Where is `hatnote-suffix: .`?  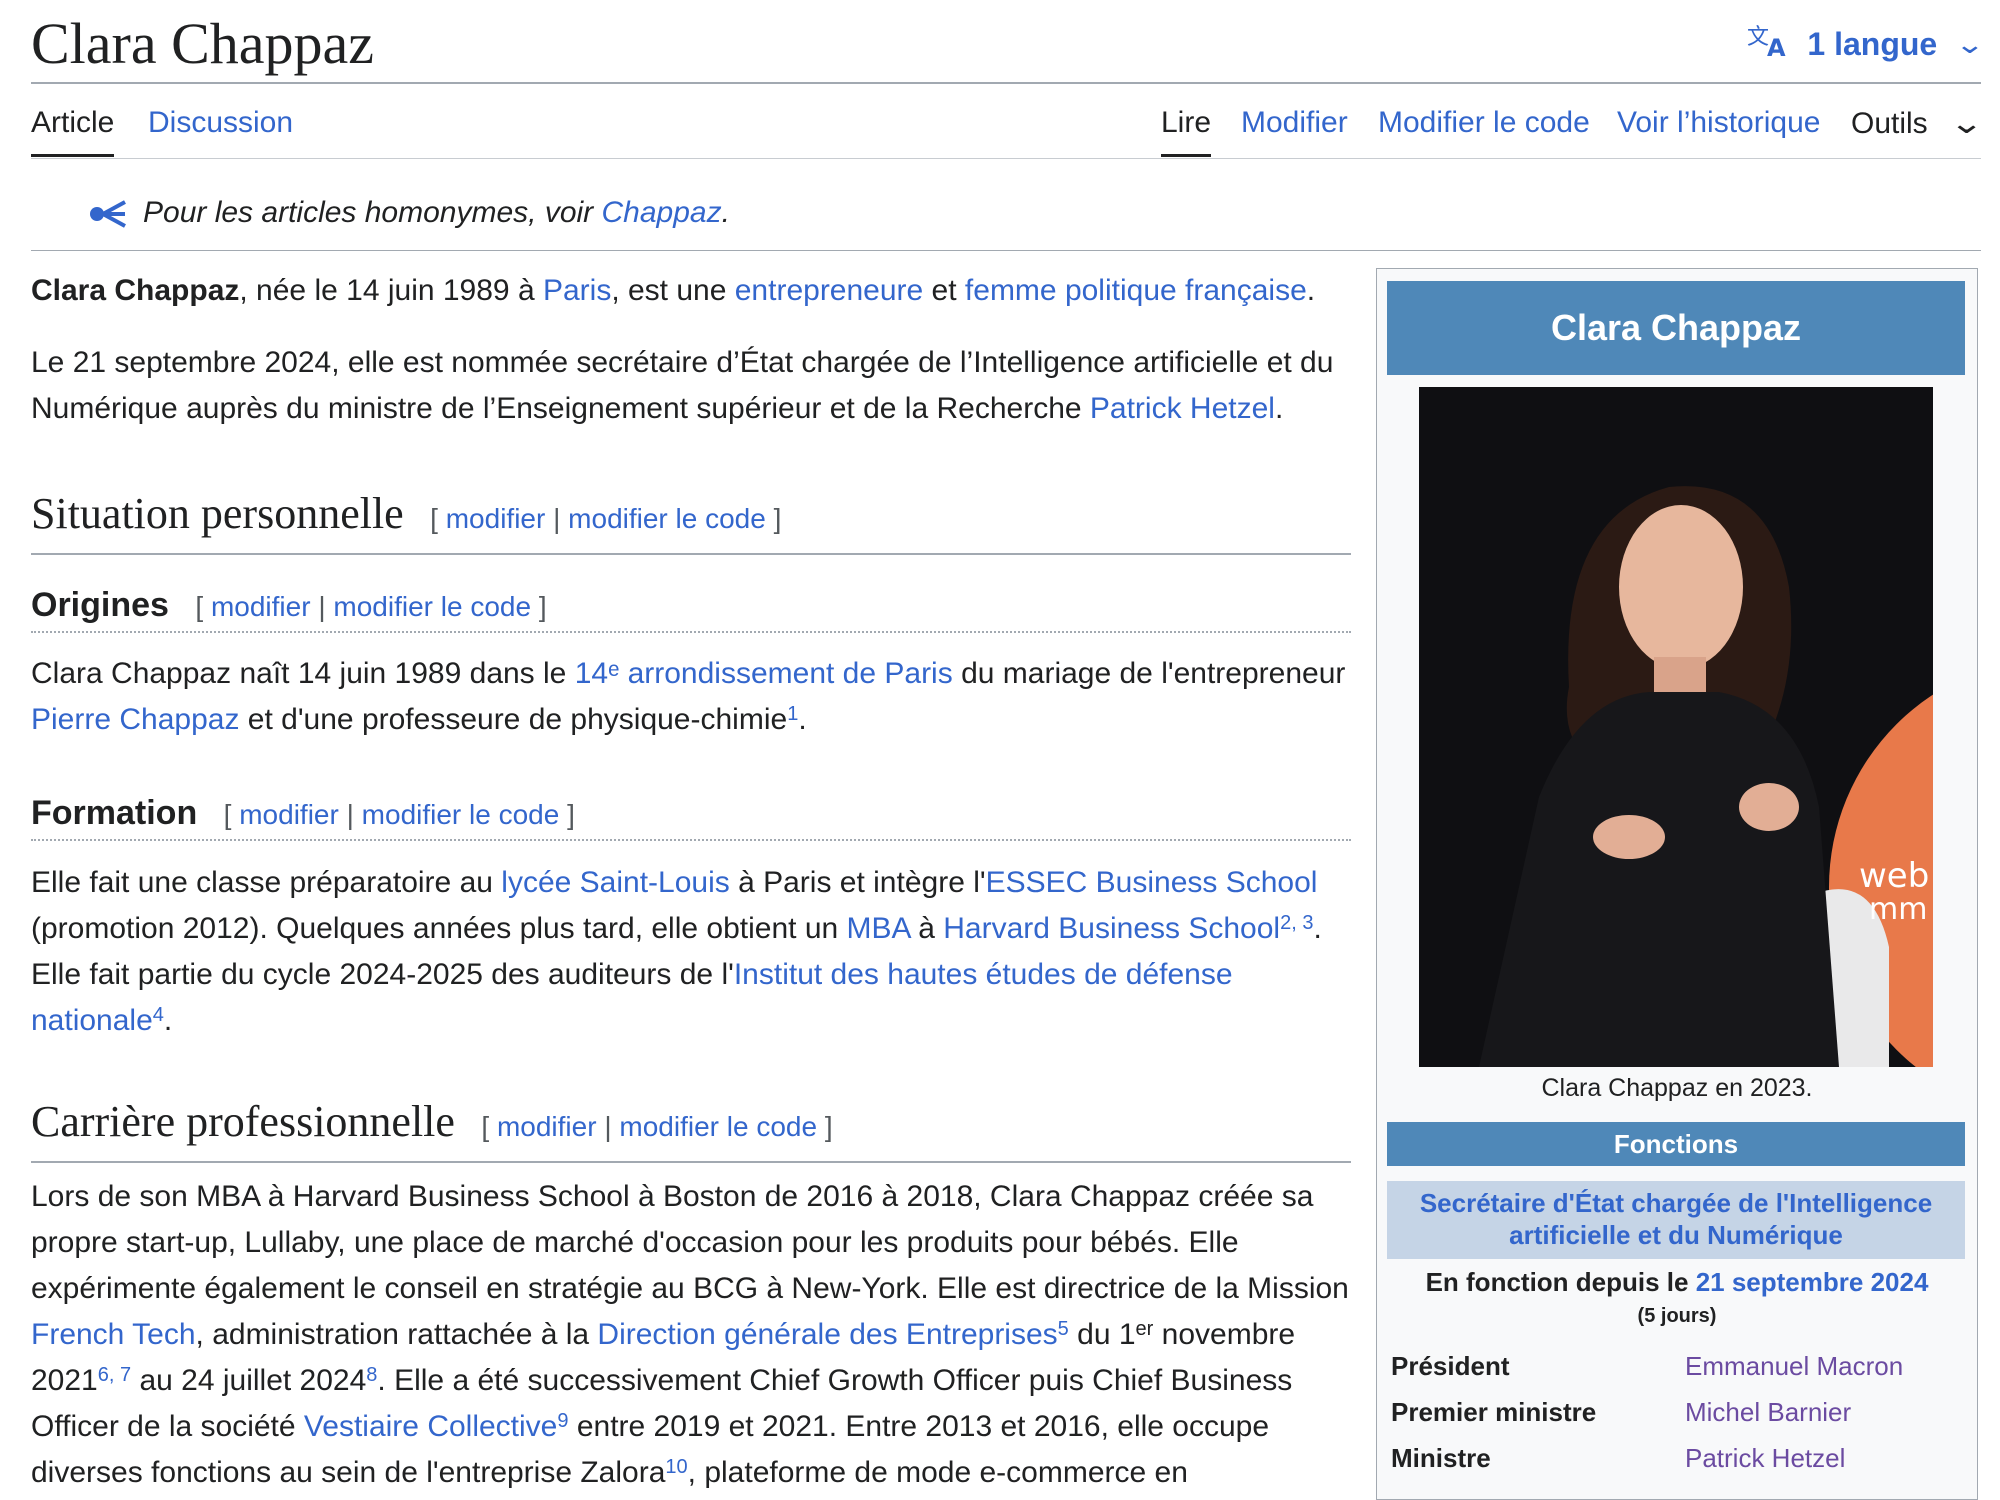 hatnote-suffix: . is located at coordinates (725, 212).